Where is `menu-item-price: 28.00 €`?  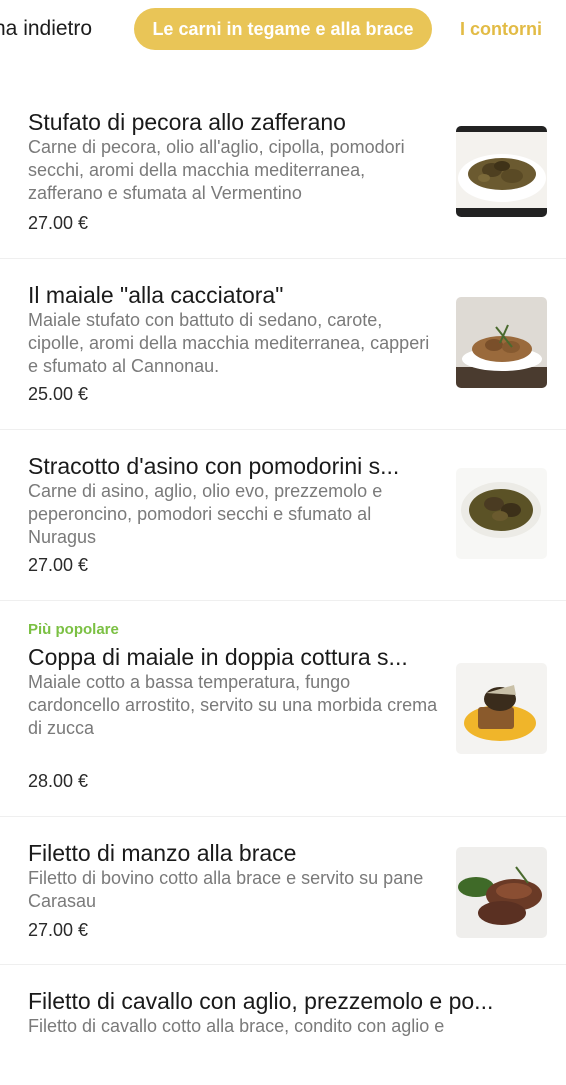
menu-item-price: 28.00 € is located at coordinates (58, 781).